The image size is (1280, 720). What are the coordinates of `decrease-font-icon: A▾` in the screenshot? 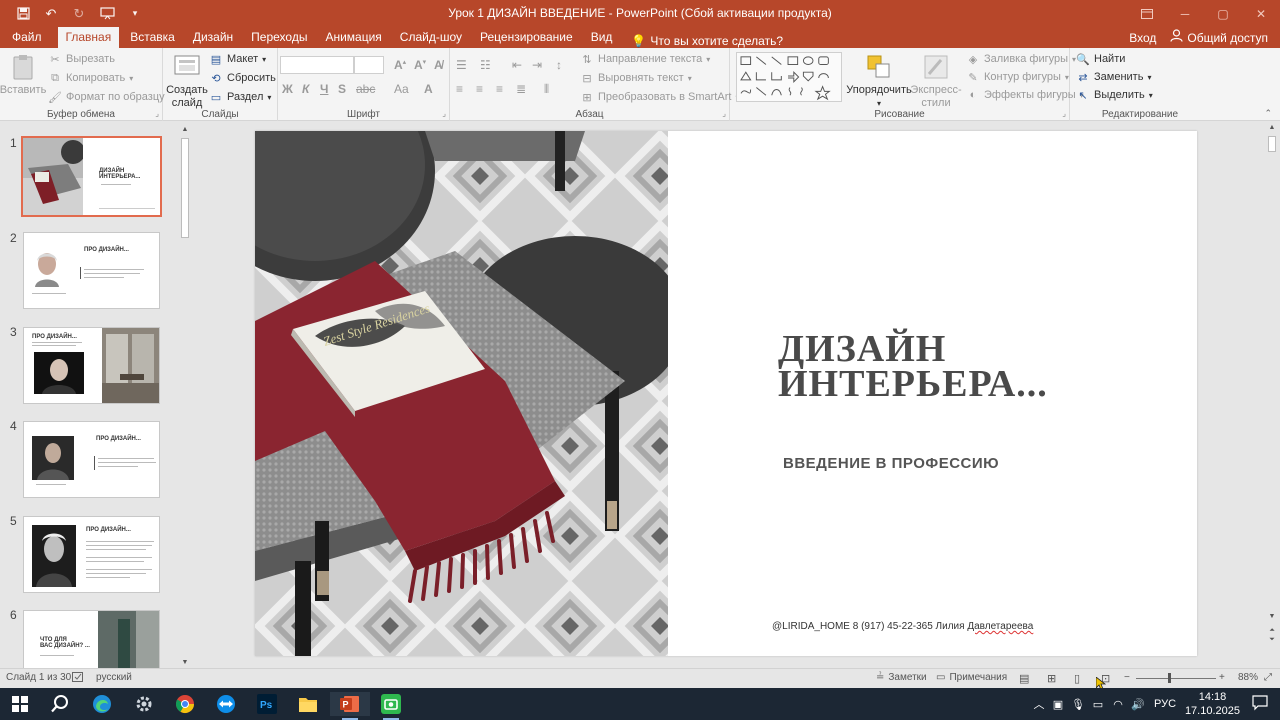 It's located at (420, 65).